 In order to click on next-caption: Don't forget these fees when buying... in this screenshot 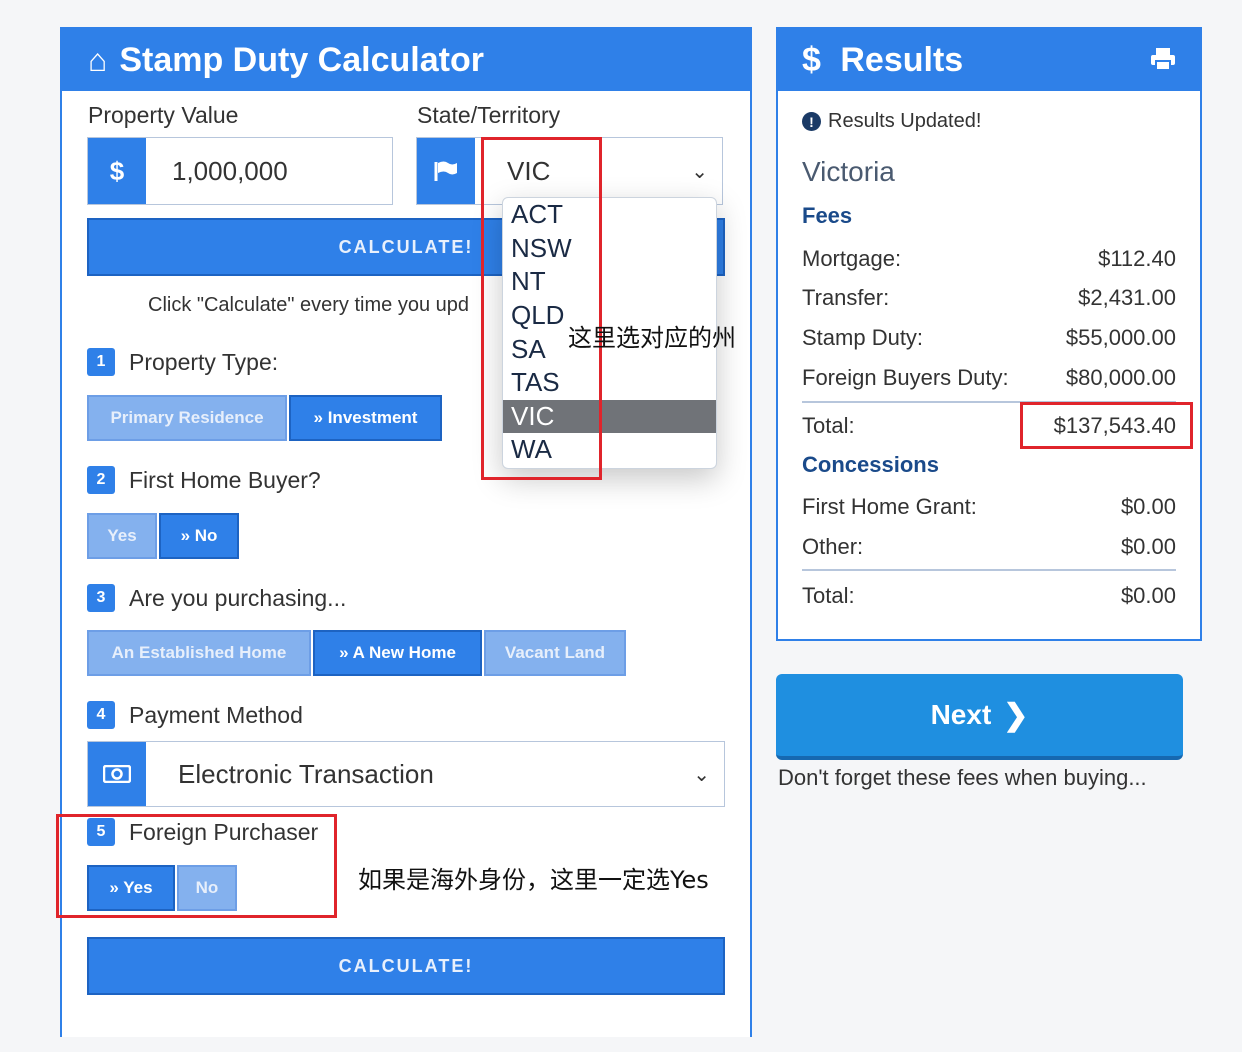, I will do `click(962, 777)`.